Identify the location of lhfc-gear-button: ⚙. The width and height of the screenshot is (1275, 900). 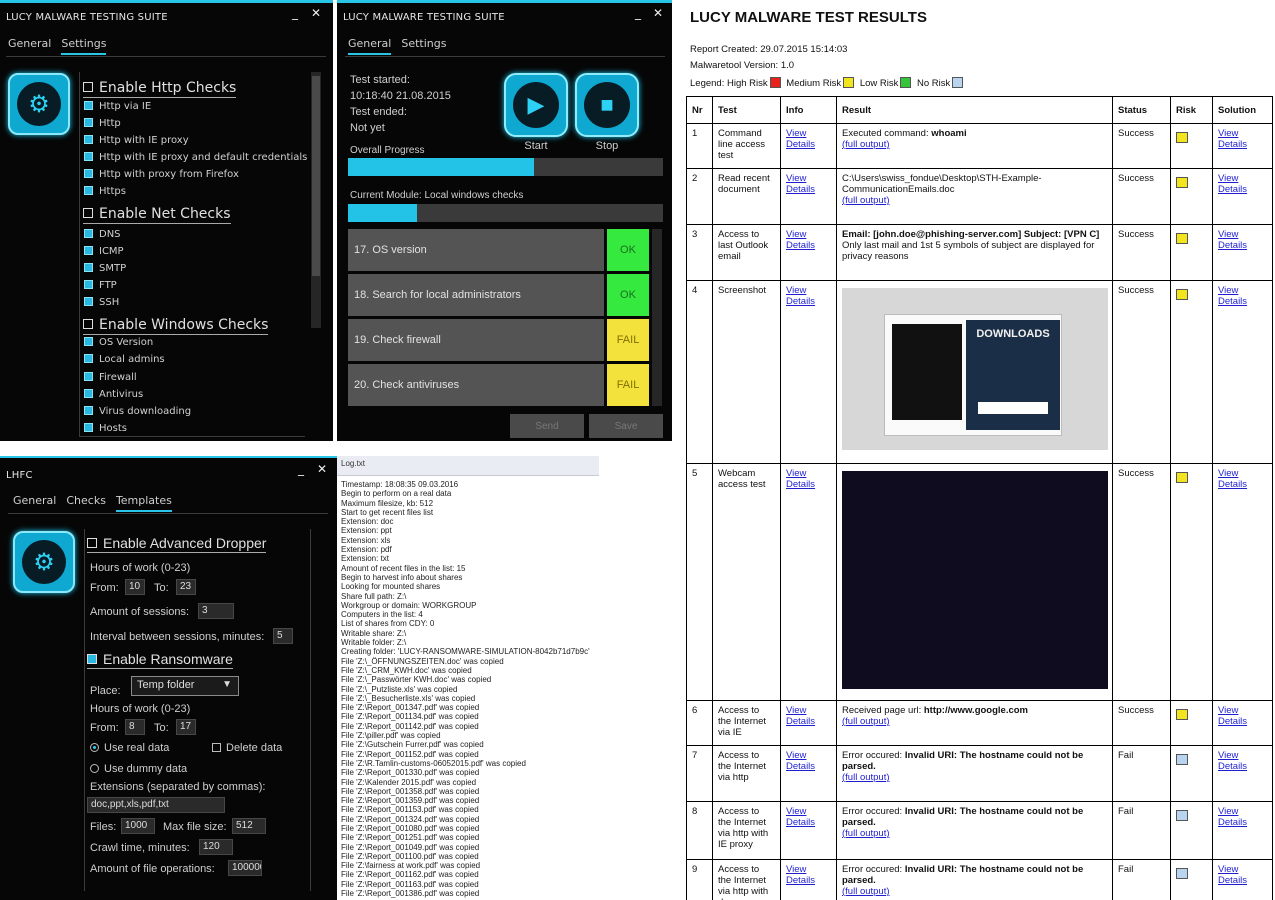
(44, 562).